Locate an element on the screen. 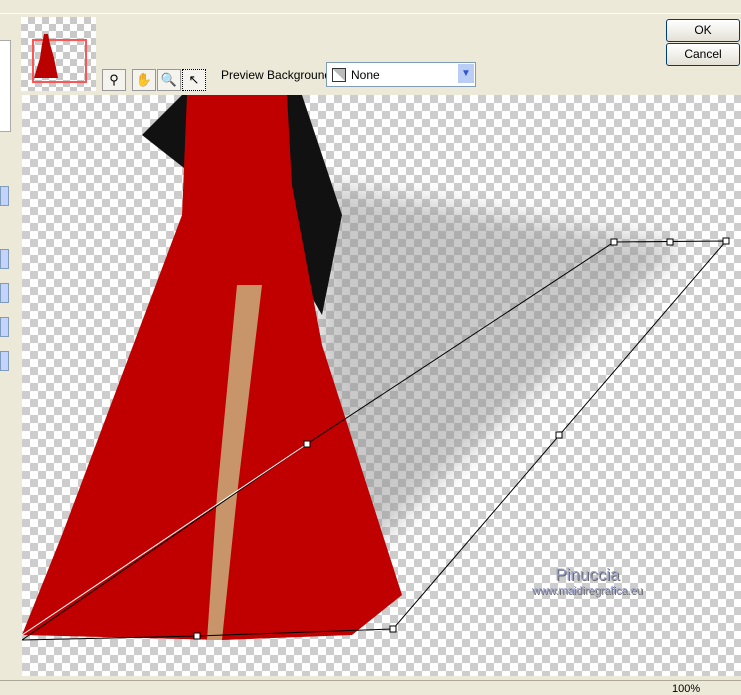  thumbnail-figure is located at coordinates (46, 56).